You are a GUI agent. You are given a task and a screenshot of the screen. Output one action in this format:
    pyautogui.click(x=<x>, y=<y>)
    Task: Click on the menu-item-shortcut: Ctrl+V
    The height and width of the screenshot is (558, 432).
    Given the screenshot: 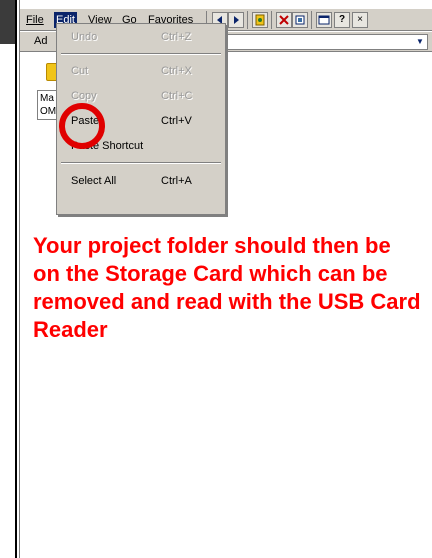 What is the action you would take?
    pyautogui.click(x=176, y=121)
    